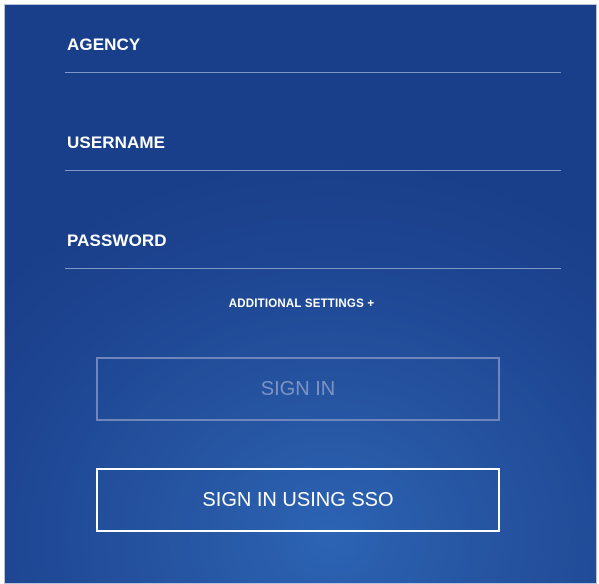  What do you see at coordinates (298, 389) in the screenshot?
I see `sign-in-button: SIGN IN` at bounding box center [298, 389].